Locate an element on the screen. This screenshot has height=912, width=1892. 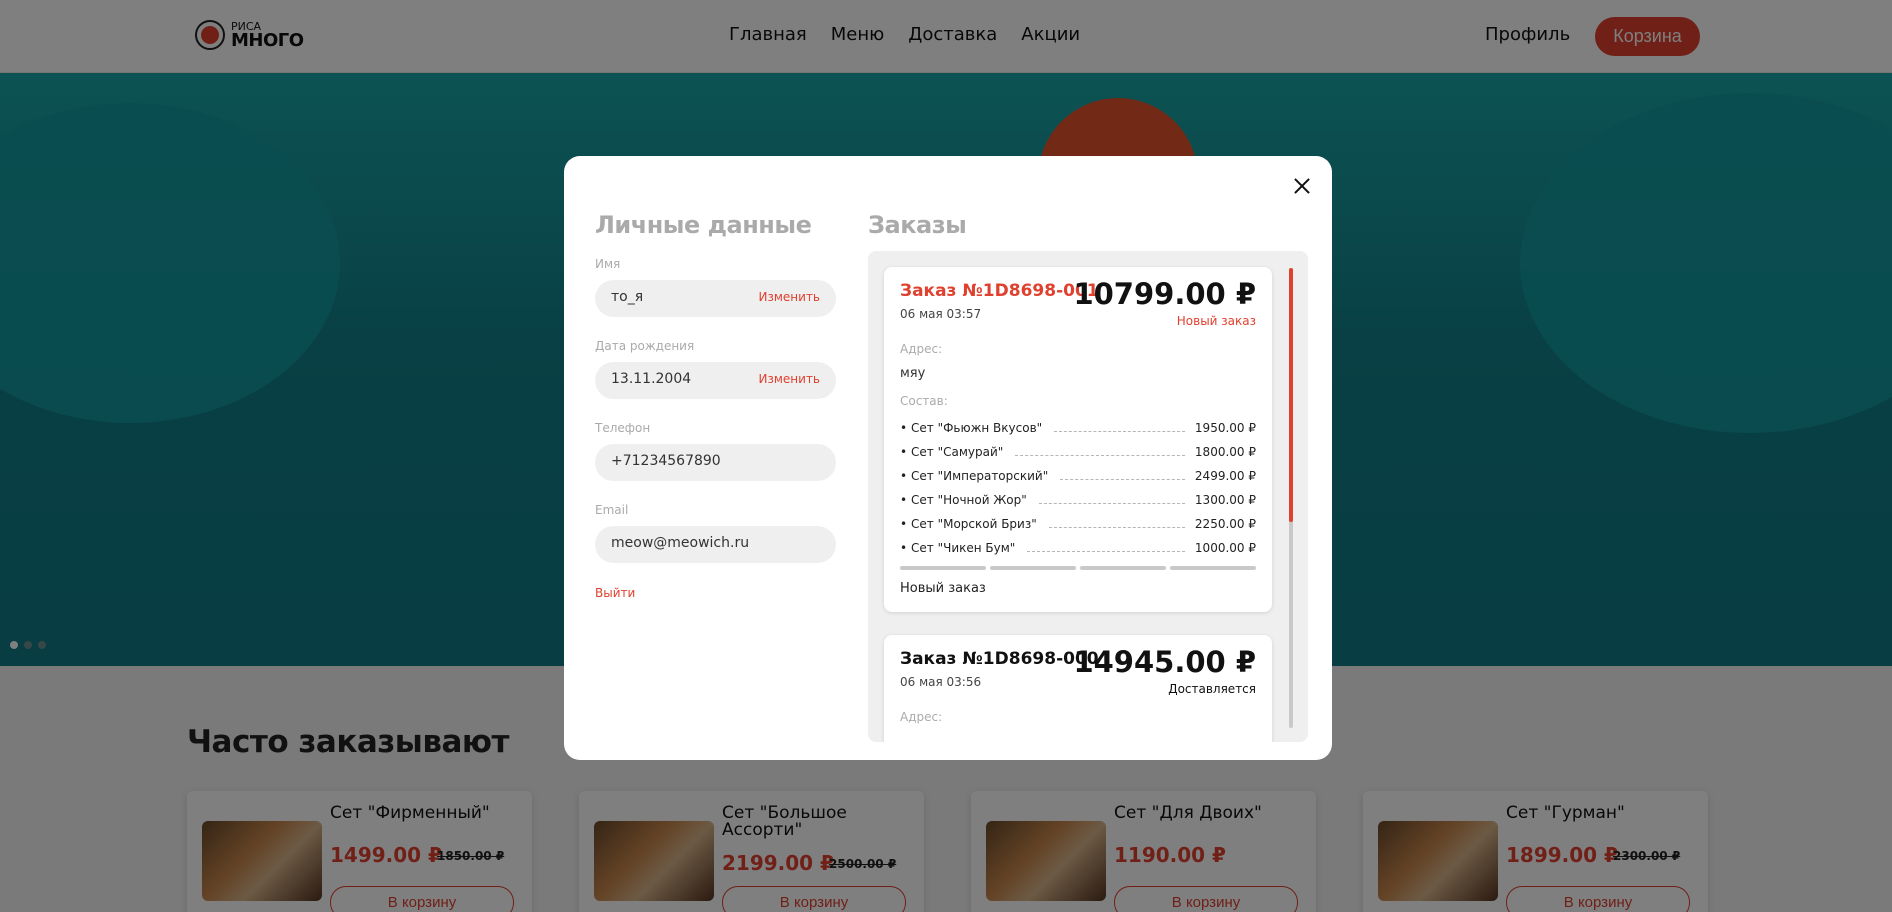
order-item: • Сет "Фьюжн Вкусов" 1950.00 ₽ is located at coordinates (1078, 428).